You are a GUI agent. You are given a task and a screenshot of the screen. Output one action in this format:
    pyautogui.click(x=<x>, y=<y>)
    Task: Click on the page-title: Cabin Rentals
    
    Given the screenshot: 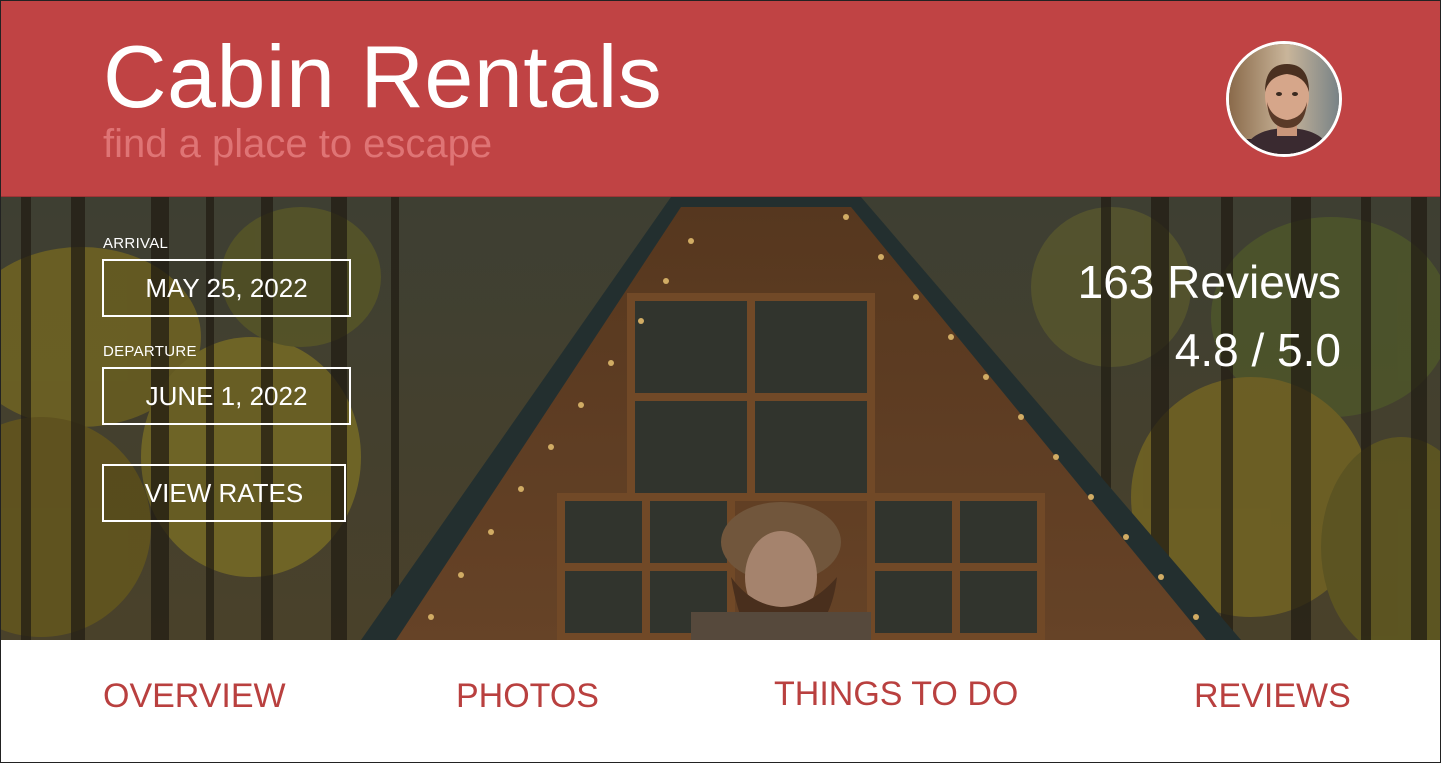 What is the action you would take?
    pyautogui.click(x=383, y=76)
    